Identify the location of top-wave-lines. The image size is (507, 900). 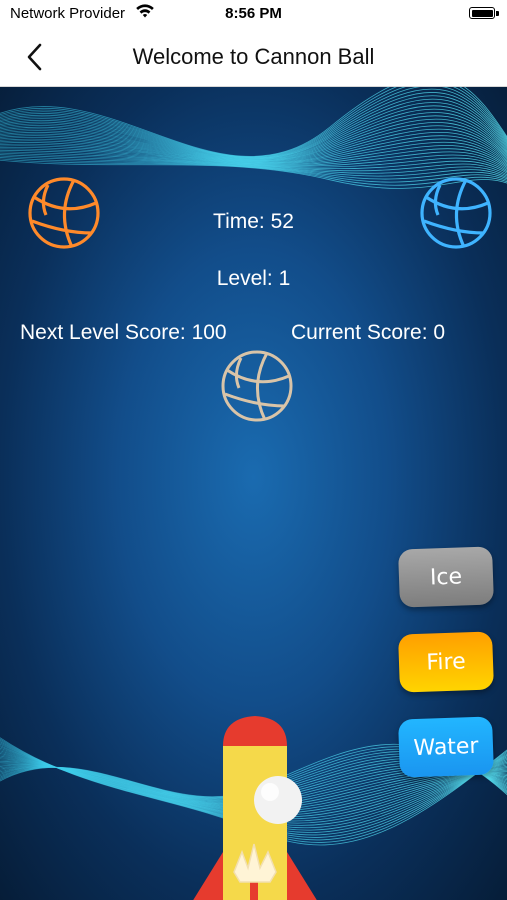
(253, 138).